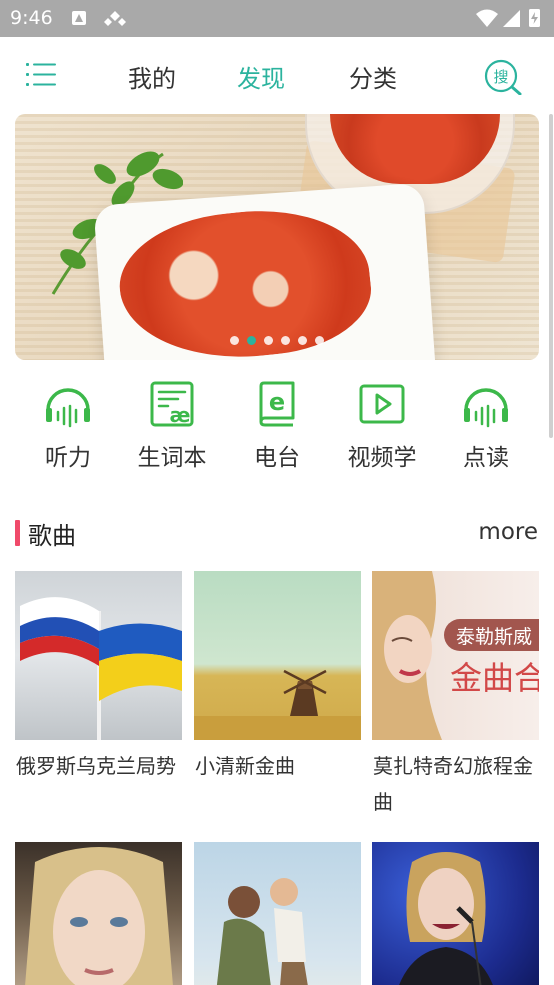 This screenshot has height=985, width=554. What do you see at coordinates (453, 784) in the screenshot?
I see `song-title: 莫扎特奇幻旅程金曲` at bounding box center [453, 784].